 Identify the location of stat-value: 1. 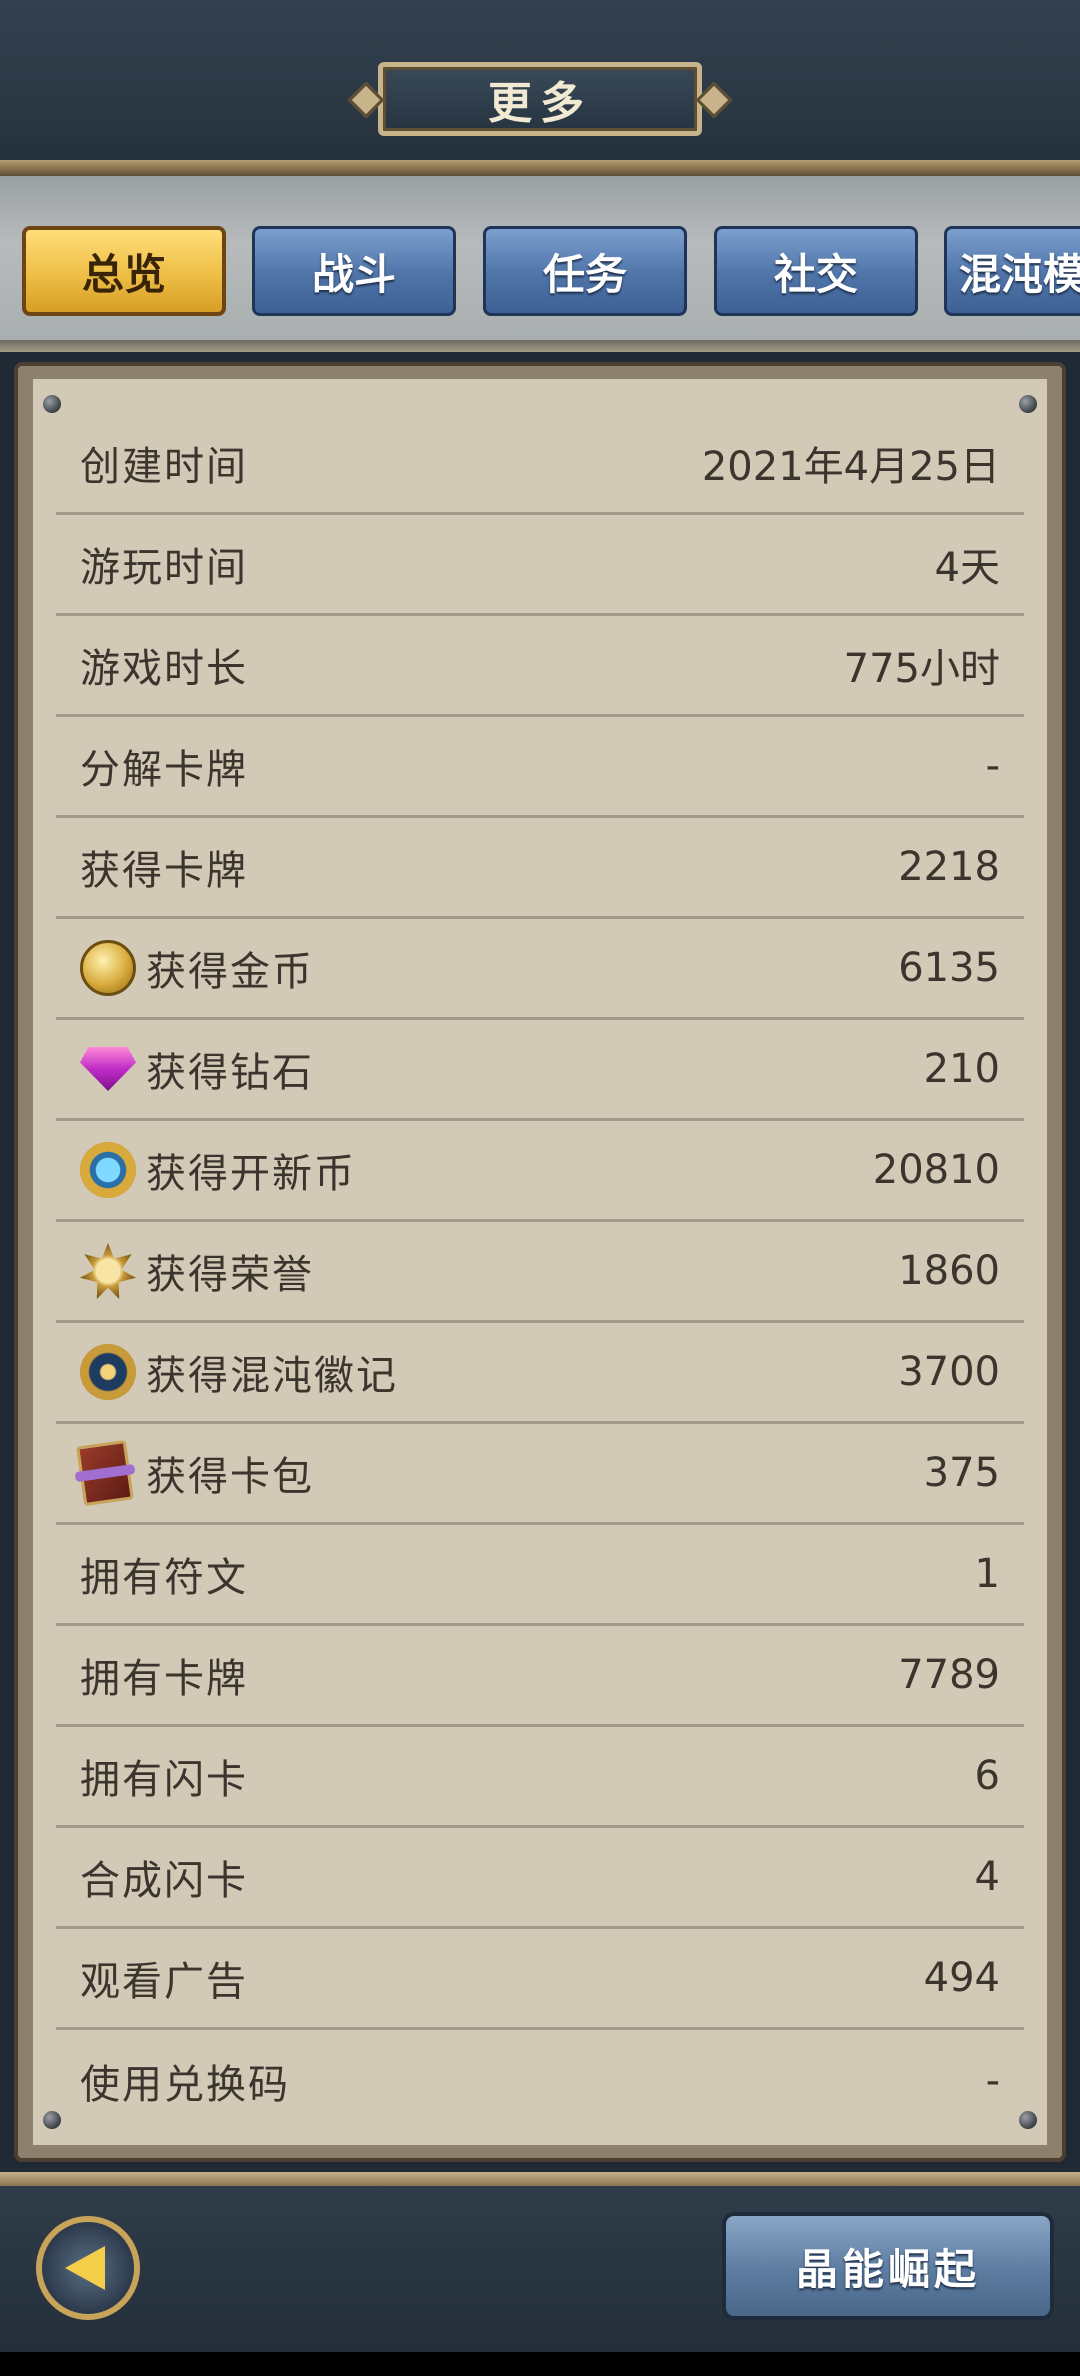
(987, 1574).